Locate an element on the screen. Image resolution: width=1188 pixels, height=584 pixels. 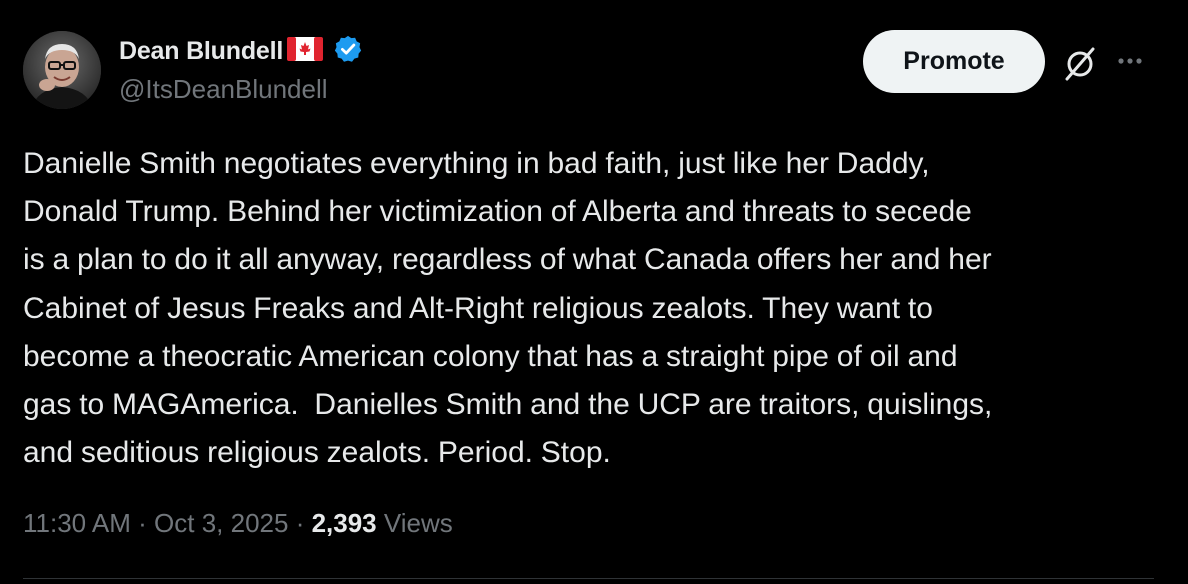
author-name-row: Dean Blundell is located at coordinates (241, 51).